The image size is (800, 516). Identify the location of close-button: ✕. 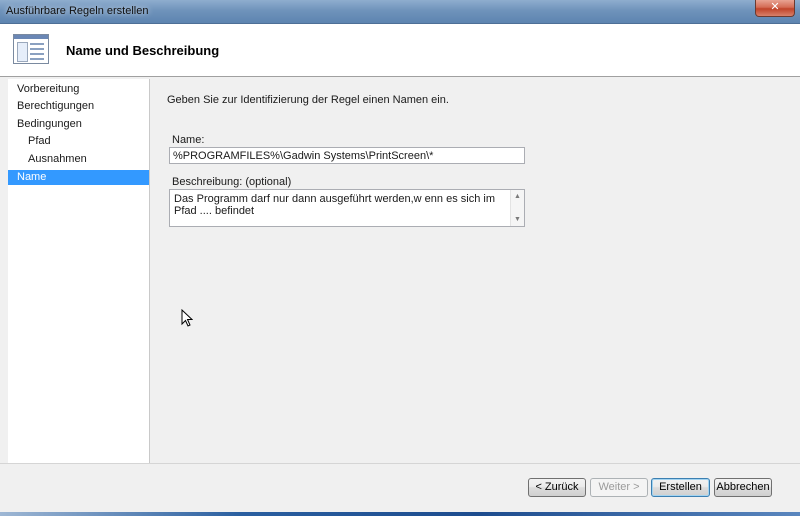
(775, 8).